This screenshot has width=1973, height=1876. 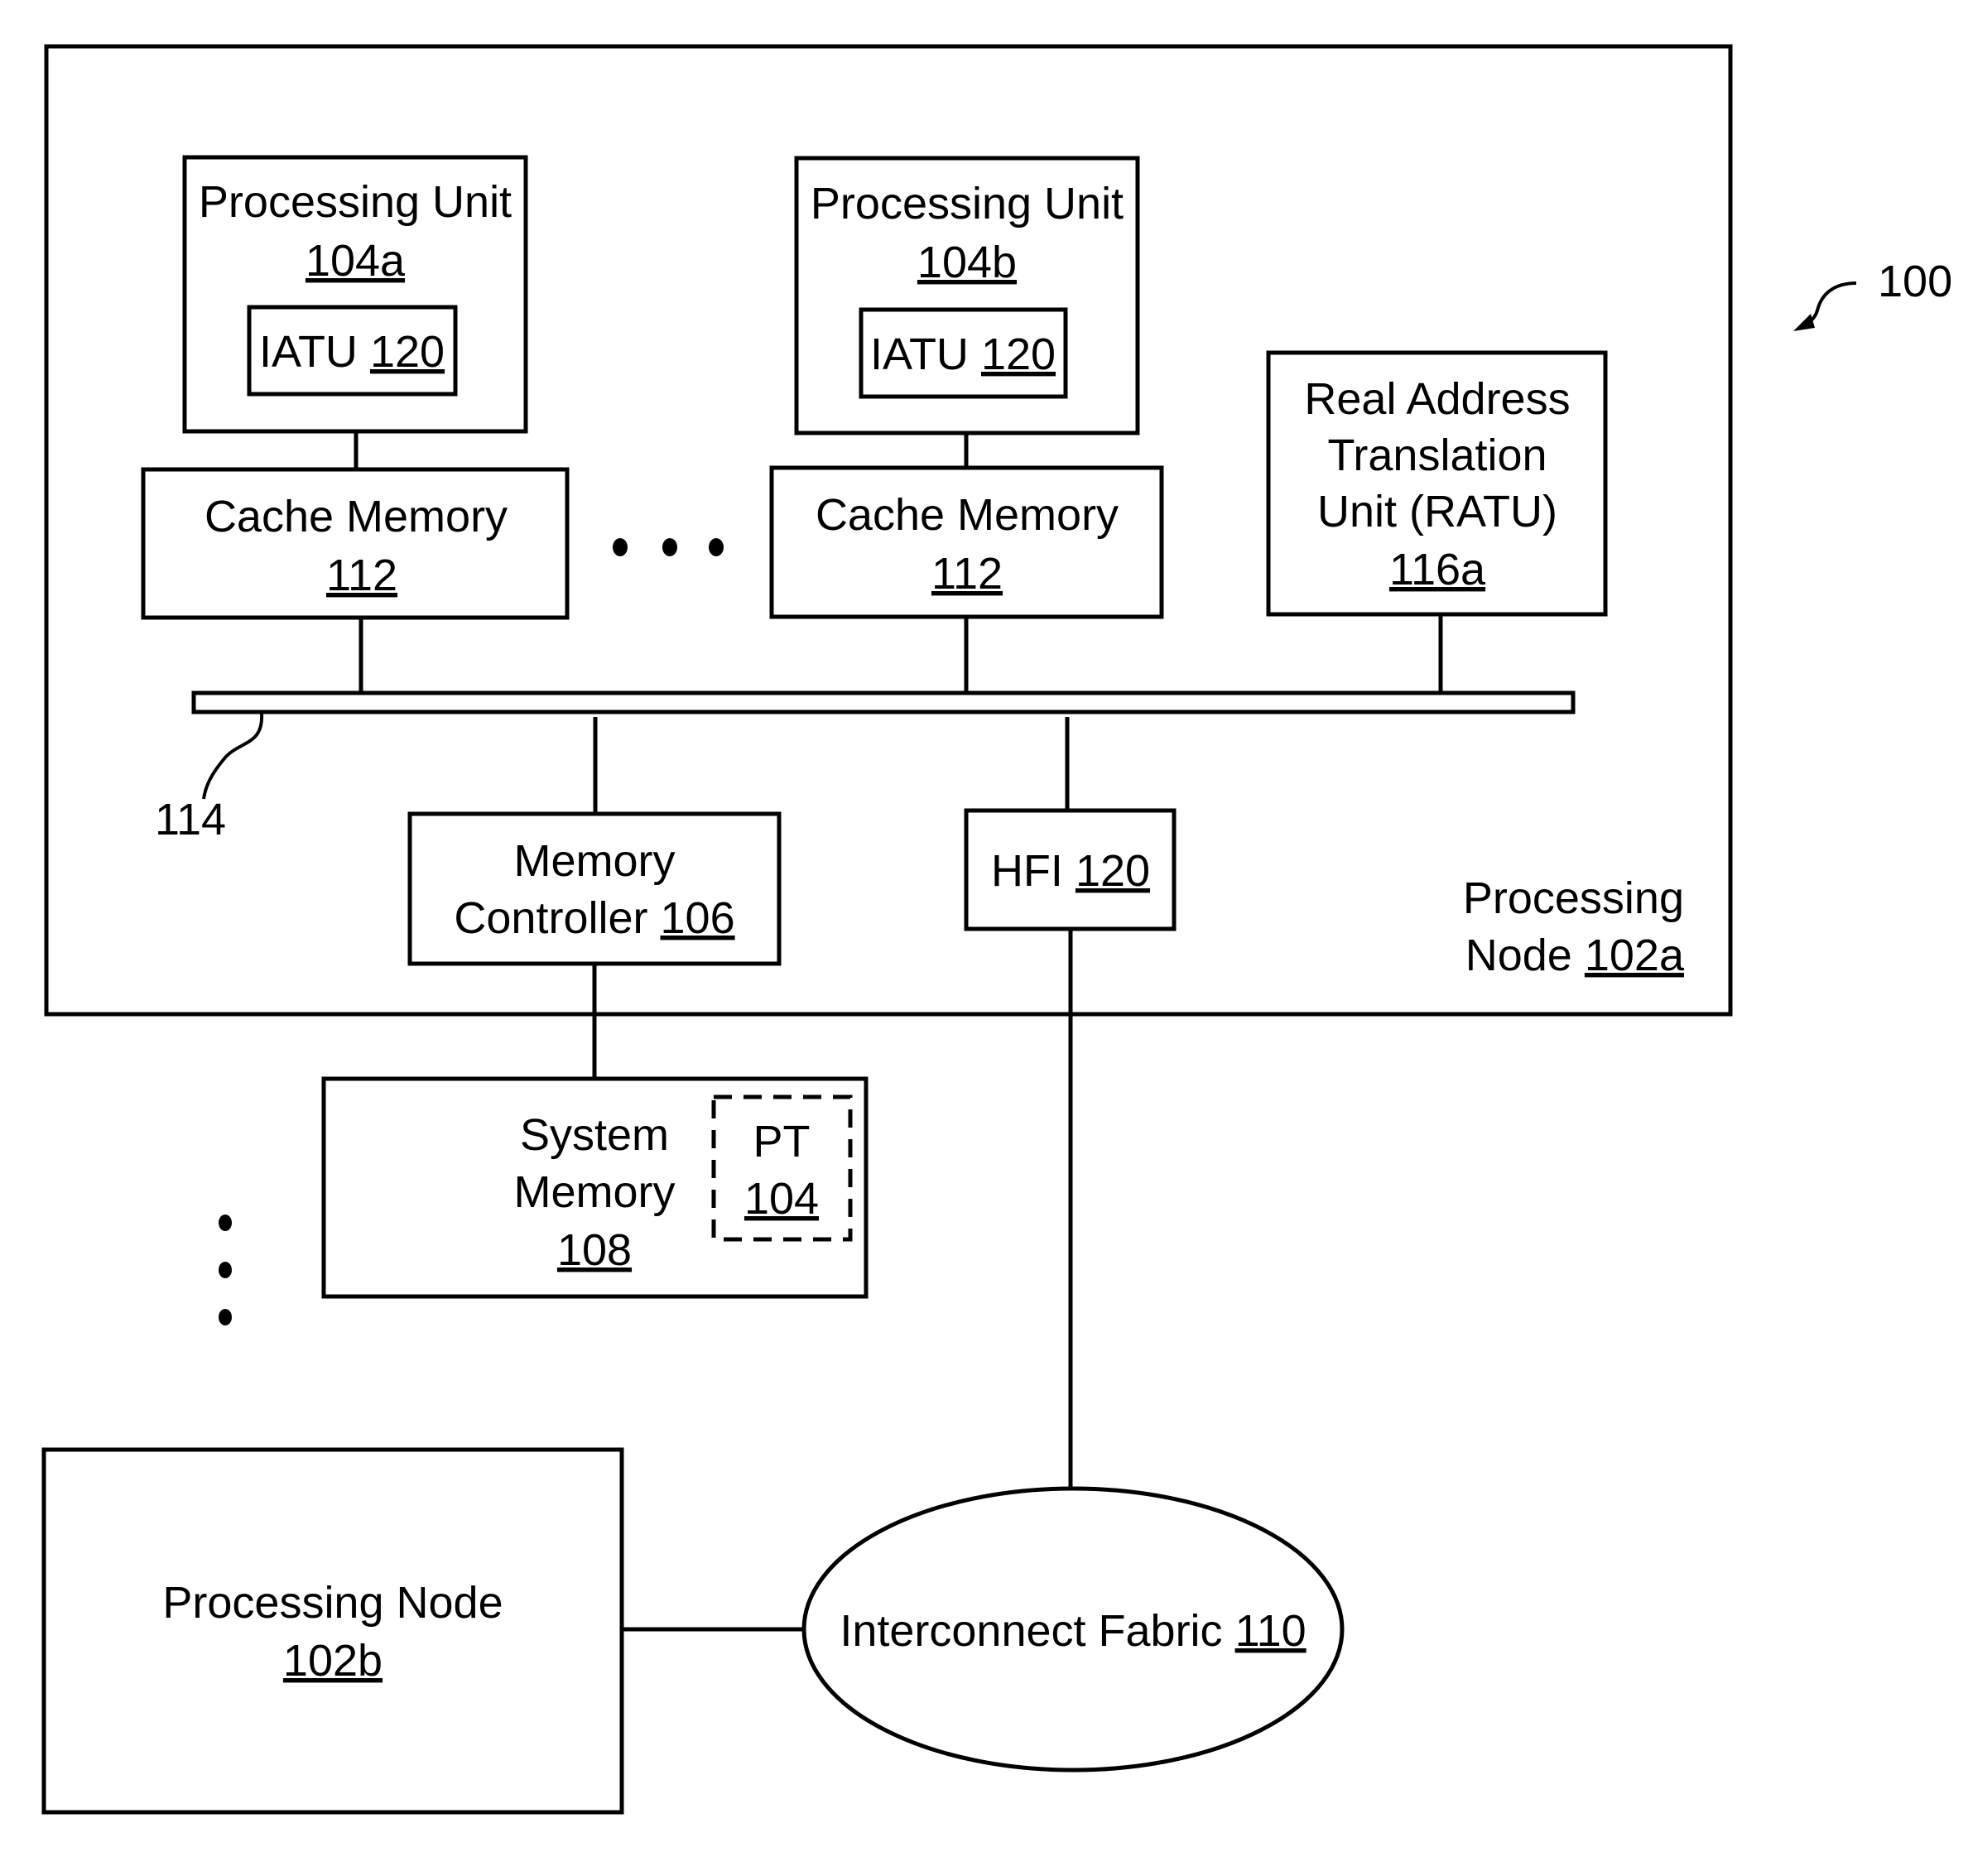 What do you see at coordinates (1804, 322) in the screenshot?
I see `arrow-head-icon` at bounding box center [1804, 322].